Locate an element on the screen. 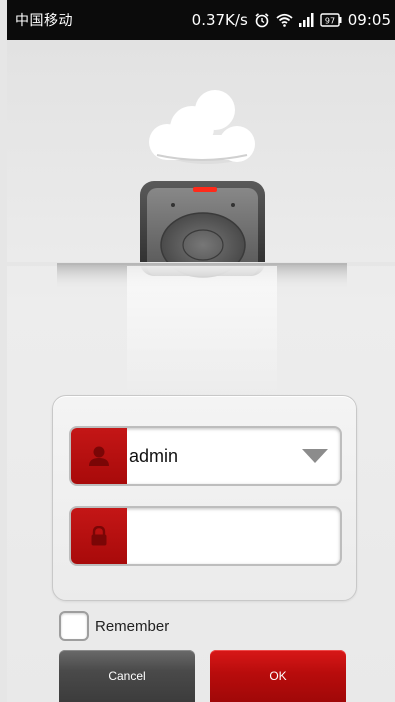  username-value: admin is located at coordinates (154, 455).